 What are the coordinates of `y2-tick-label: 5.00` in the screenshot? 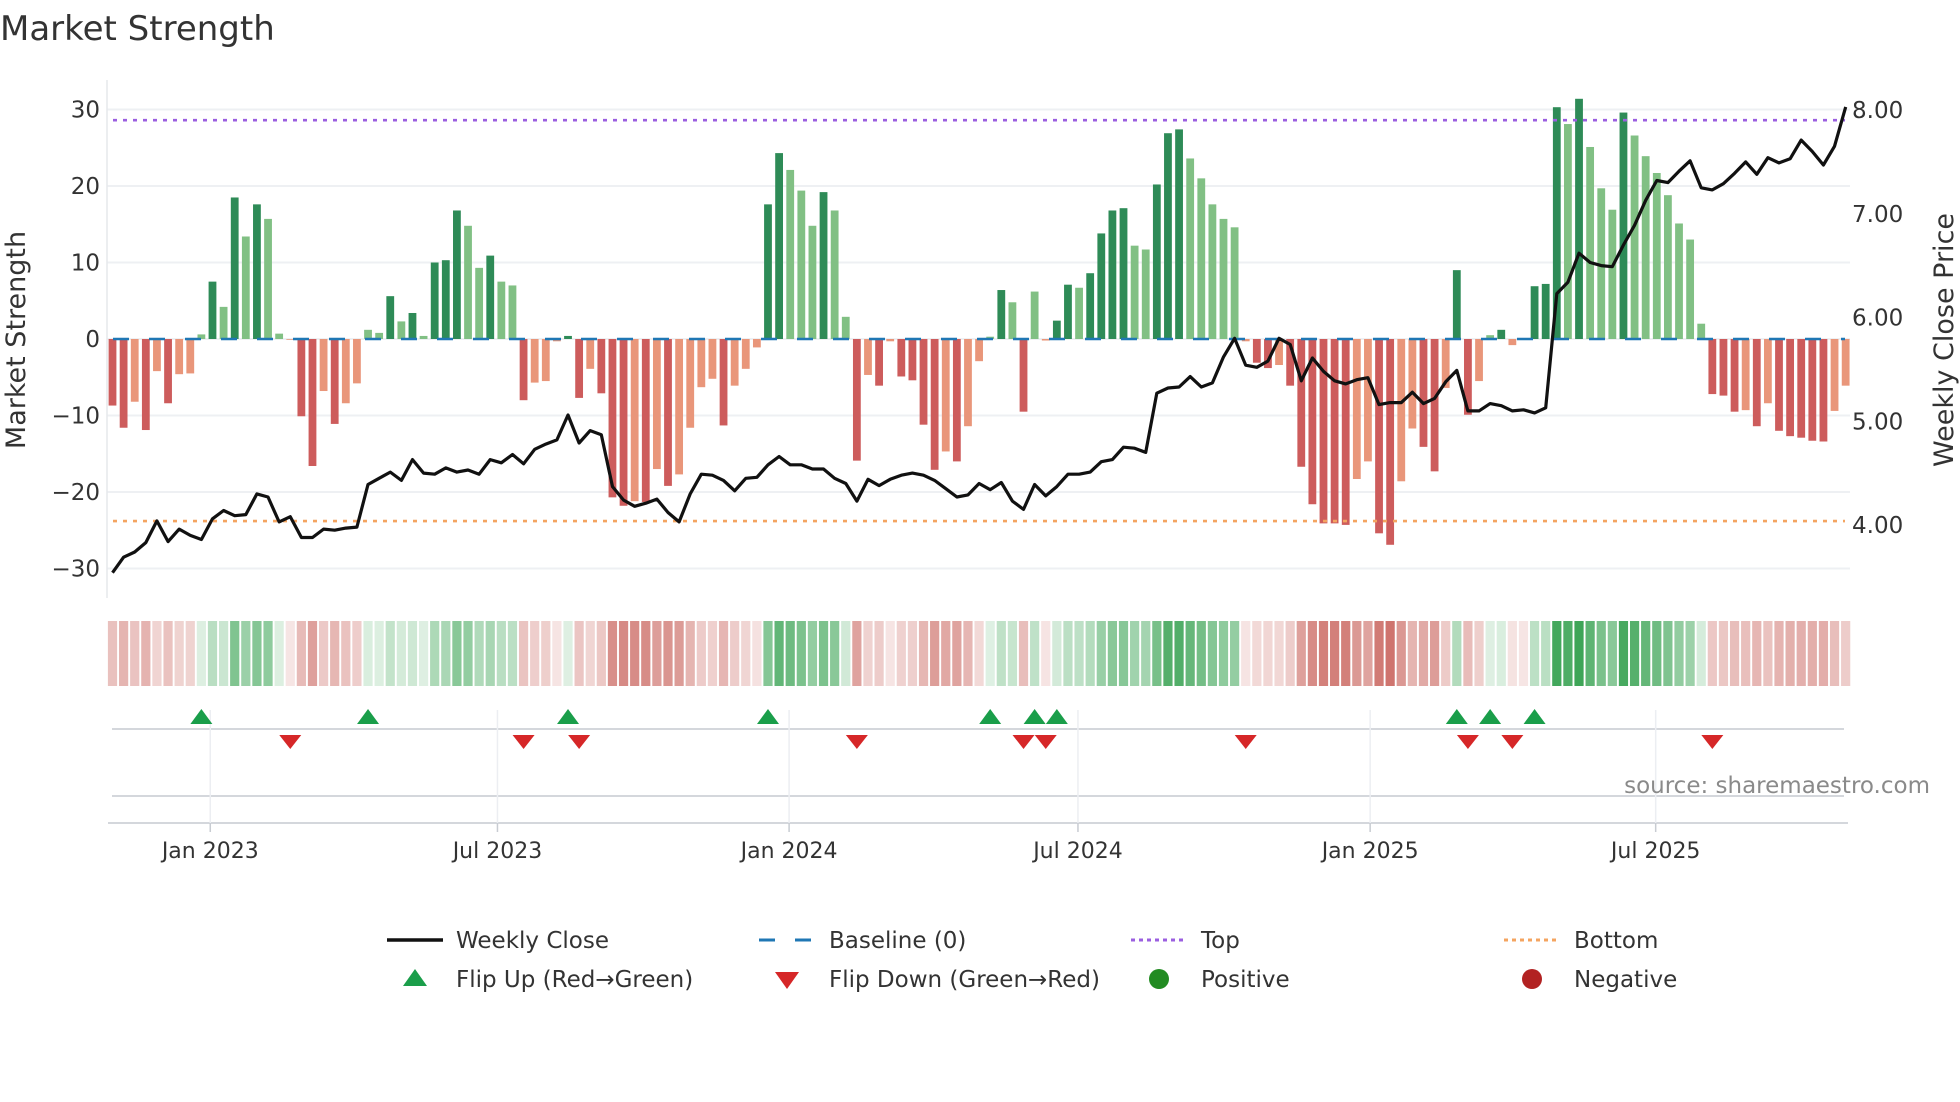 It's located at (1877, 422).